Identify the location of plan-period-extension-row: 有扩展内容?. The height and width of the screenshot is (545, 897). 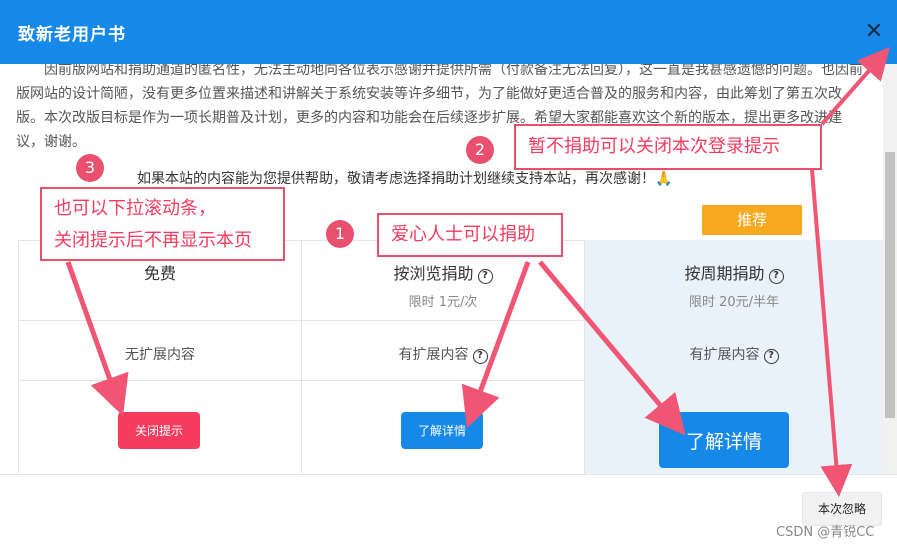
(734, 354).